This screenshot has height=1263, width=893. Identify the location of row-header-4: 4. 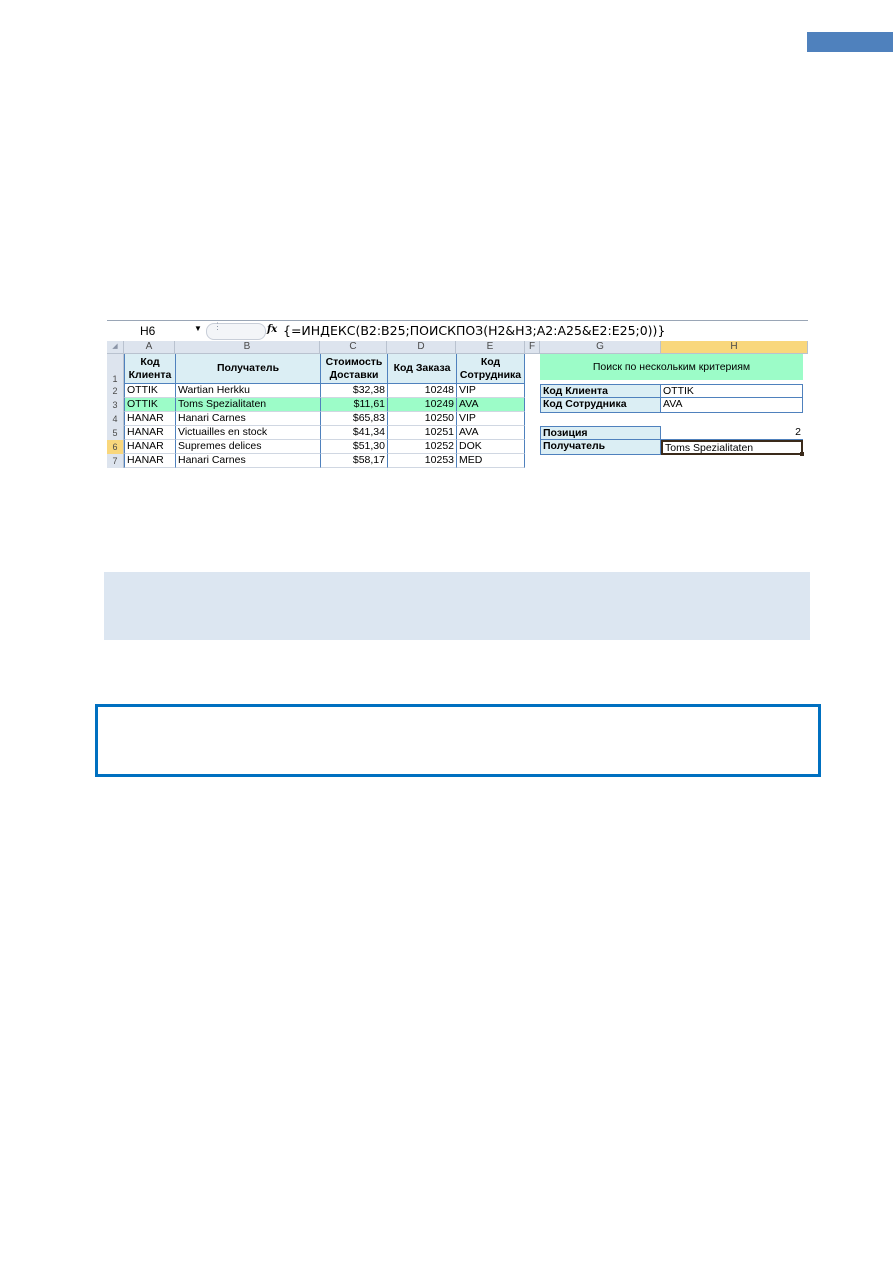
(115, 419).